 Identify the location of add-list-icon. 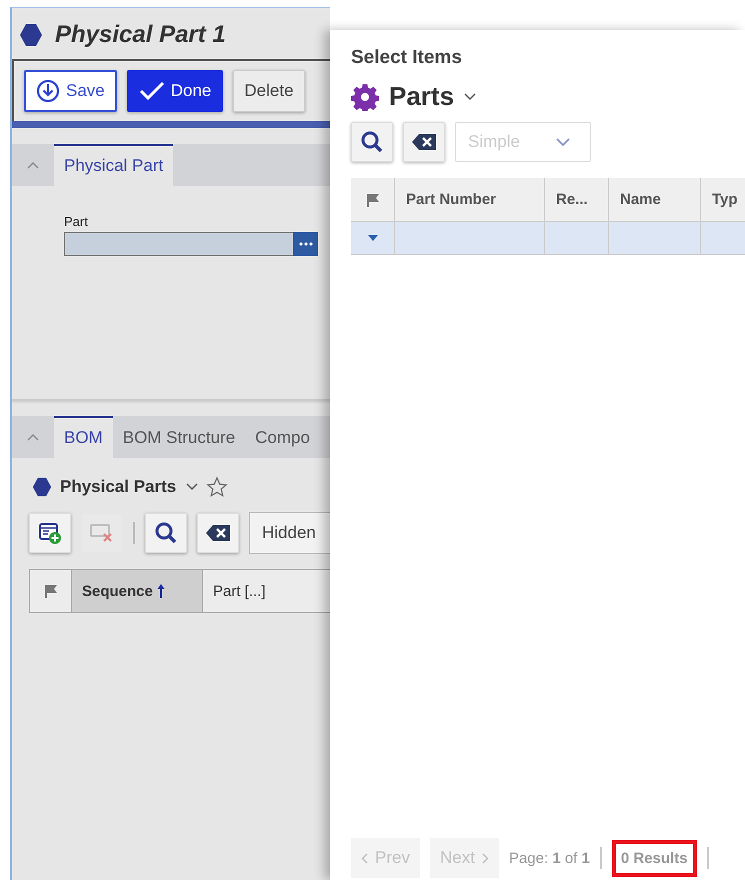
(50, 533).